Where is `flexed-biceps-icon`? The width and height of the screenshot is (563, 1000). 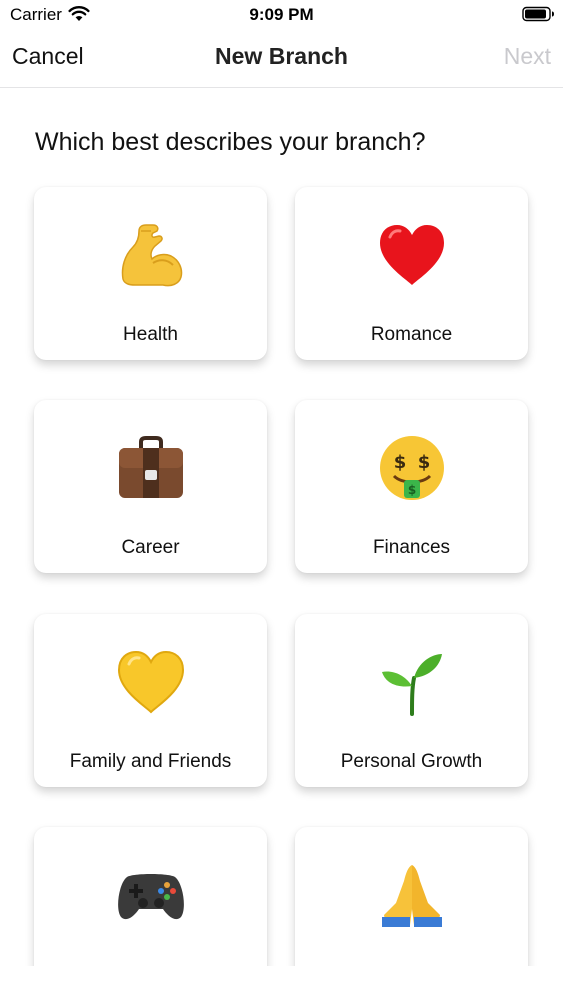
flexed-biceps-icon is located at coordinates (151, 255).